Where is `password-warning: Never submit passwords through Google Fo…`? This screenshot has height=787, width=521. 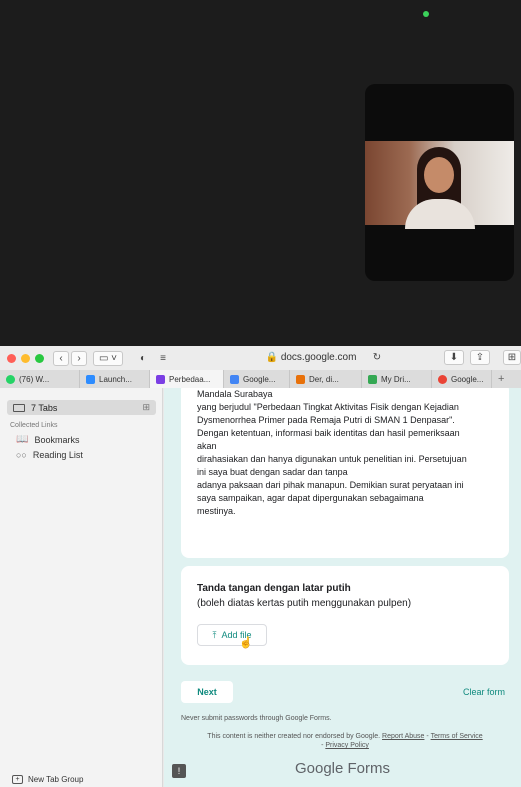 password-warning: Never submit passwords through Google Fo… is located at coordinates (256, 718).